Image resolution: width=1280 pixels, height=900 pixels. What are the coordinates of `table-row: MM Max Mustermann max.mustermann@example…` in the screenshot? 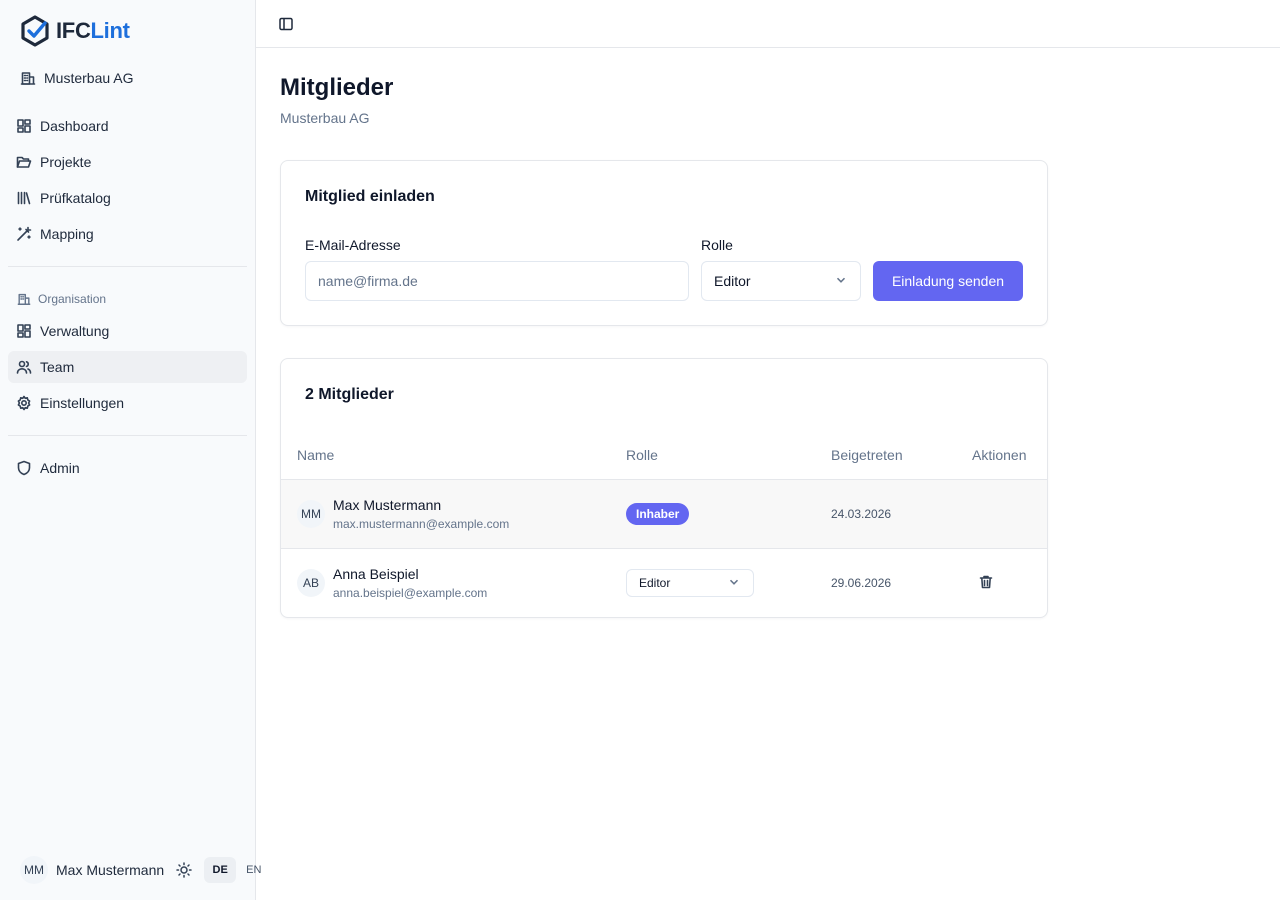 It's located at (664, 513).